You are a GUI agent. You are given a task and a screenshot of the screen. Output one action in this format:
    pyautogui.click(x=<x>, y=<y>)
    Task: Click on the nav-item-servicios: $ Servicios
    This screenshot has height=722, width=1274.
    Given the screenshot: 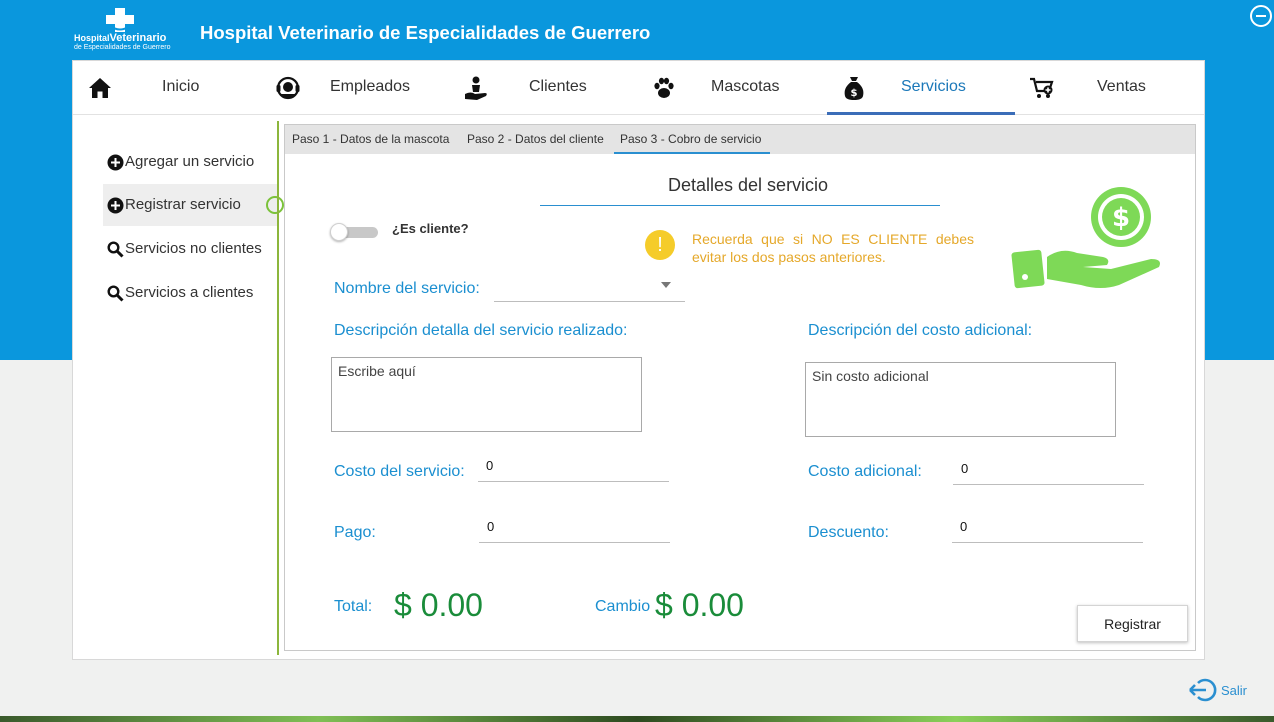 What is the action you would take?
    pyautogui.click(x=921, y=88)
    